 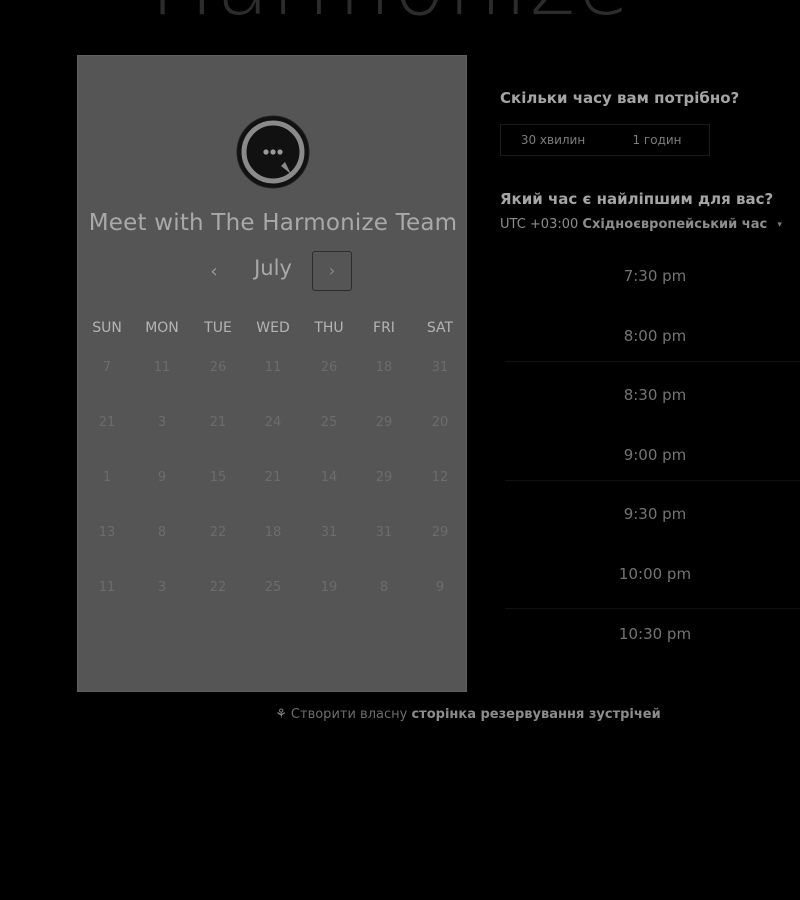 I want to click on time-slot: 9:00 pm, so click(x=652, y=455).